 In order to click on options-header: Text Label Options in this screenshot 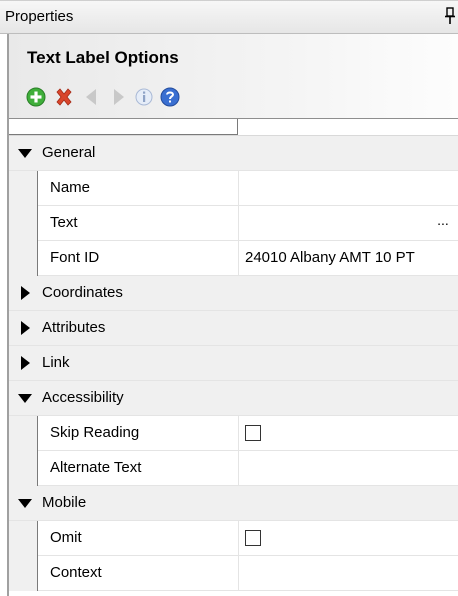, I will do `click(233, 76)`.